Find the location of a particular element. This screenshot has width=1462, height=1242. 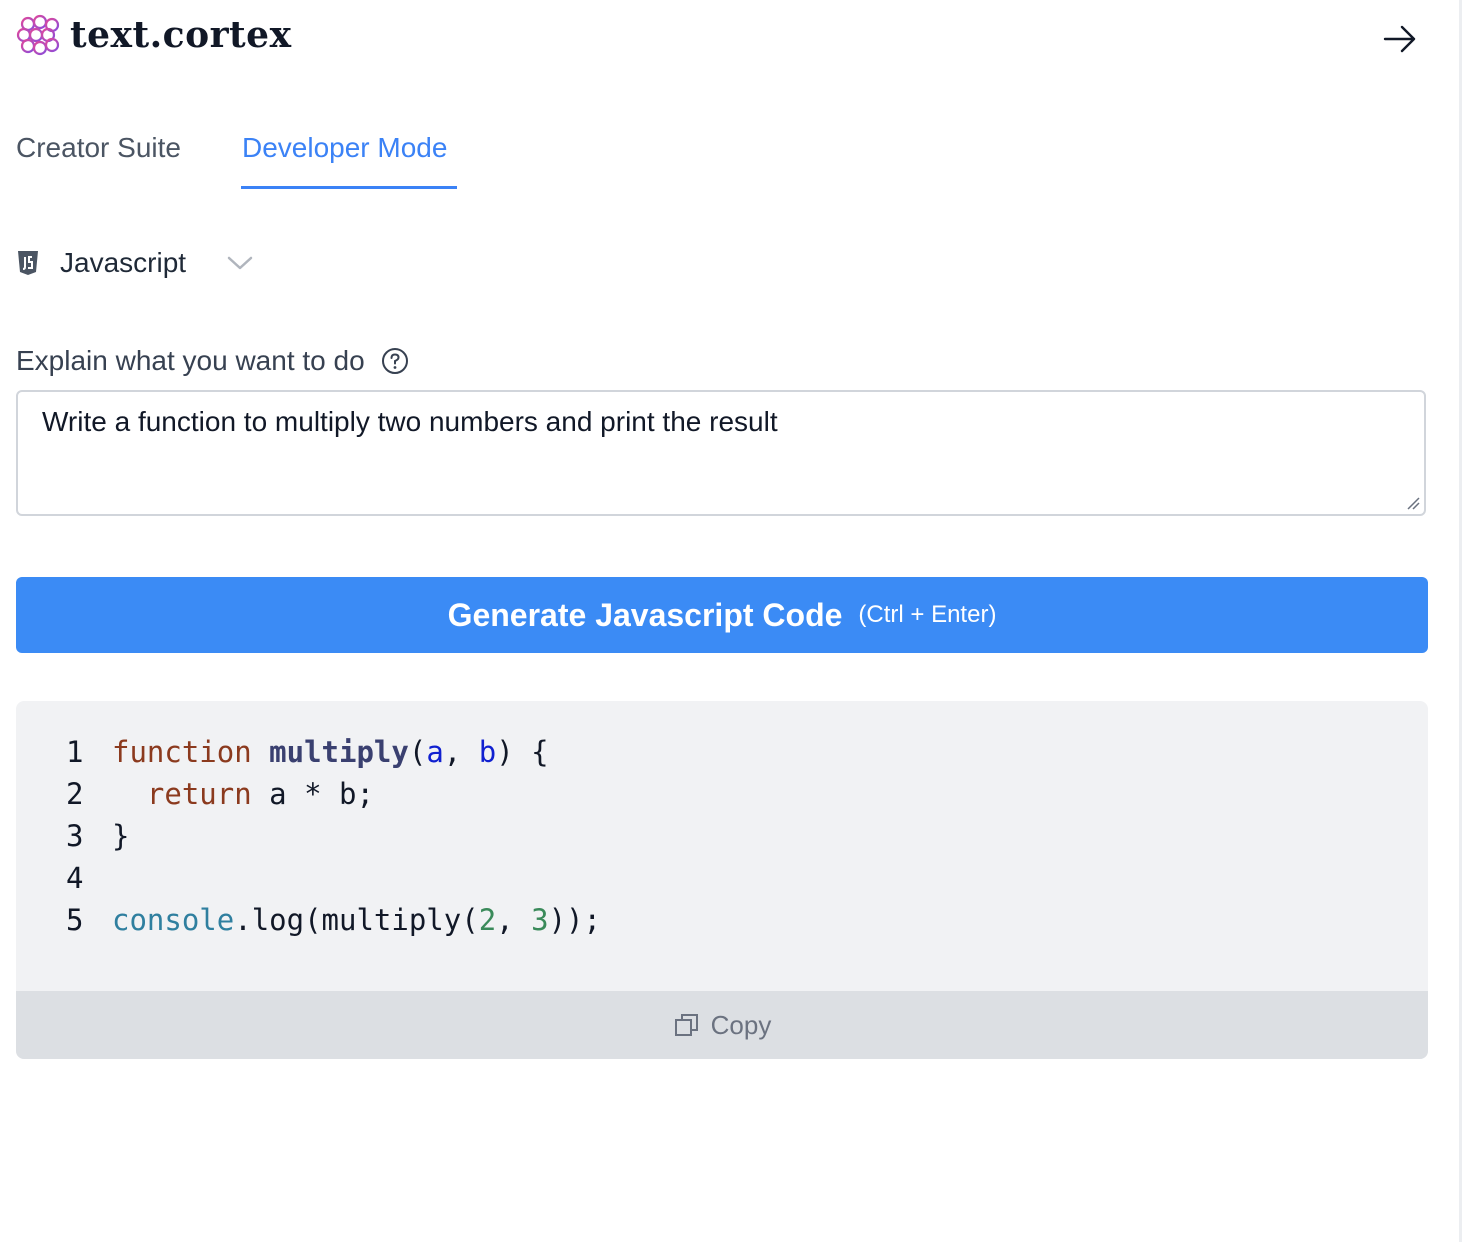

line-number: 2 is located at coordinates (75, 794).